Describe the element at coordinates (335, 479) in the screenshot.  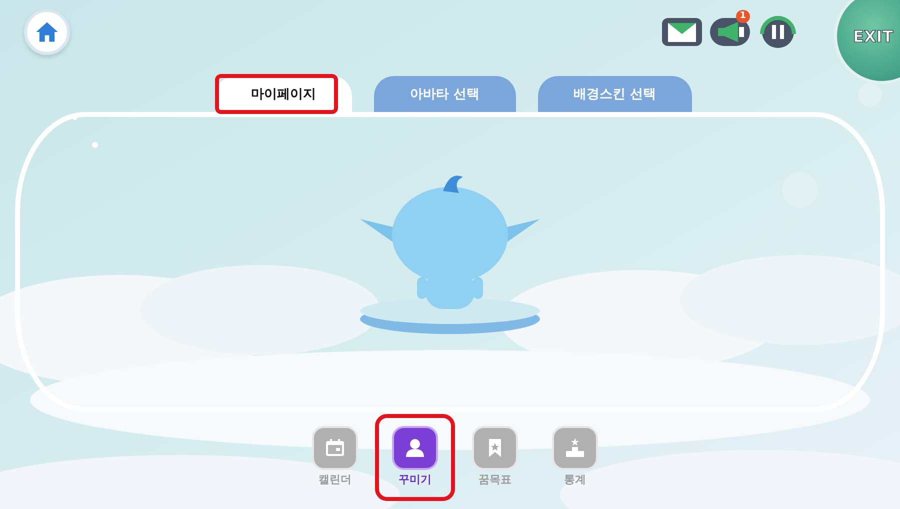
I see `nav-label: 캘린더` at that location.